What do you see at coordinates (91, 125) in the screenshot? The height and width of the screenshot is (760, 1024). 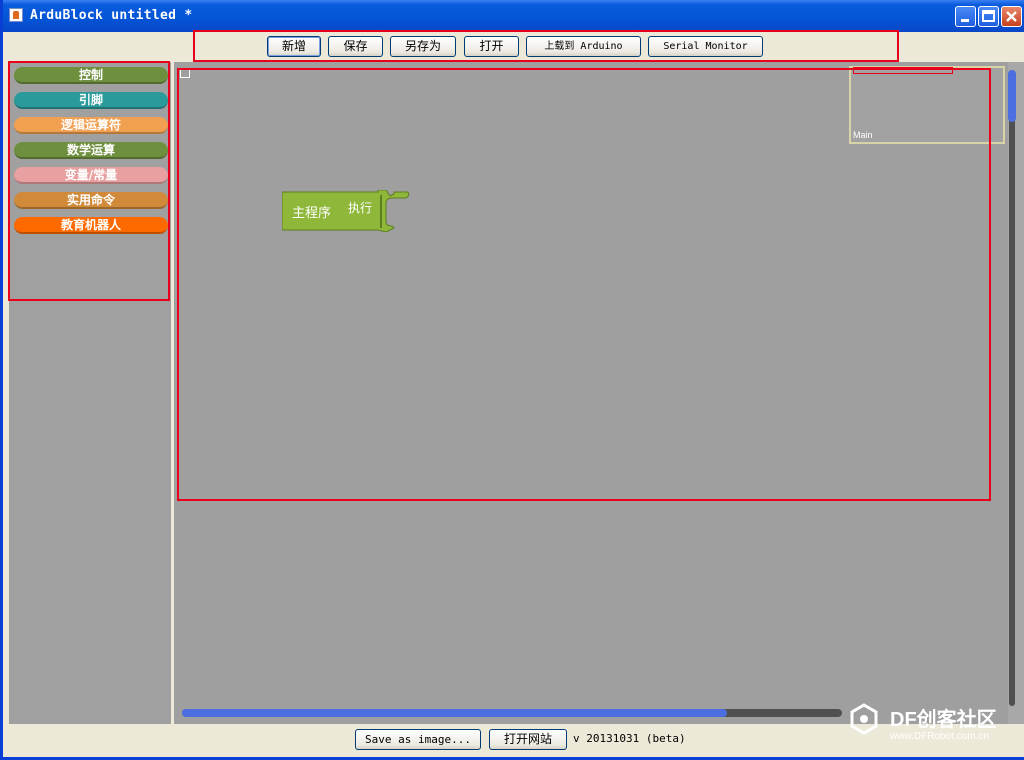 I see `category-logic-operators: 逻辑运算符` at bounding box center [91, 125].